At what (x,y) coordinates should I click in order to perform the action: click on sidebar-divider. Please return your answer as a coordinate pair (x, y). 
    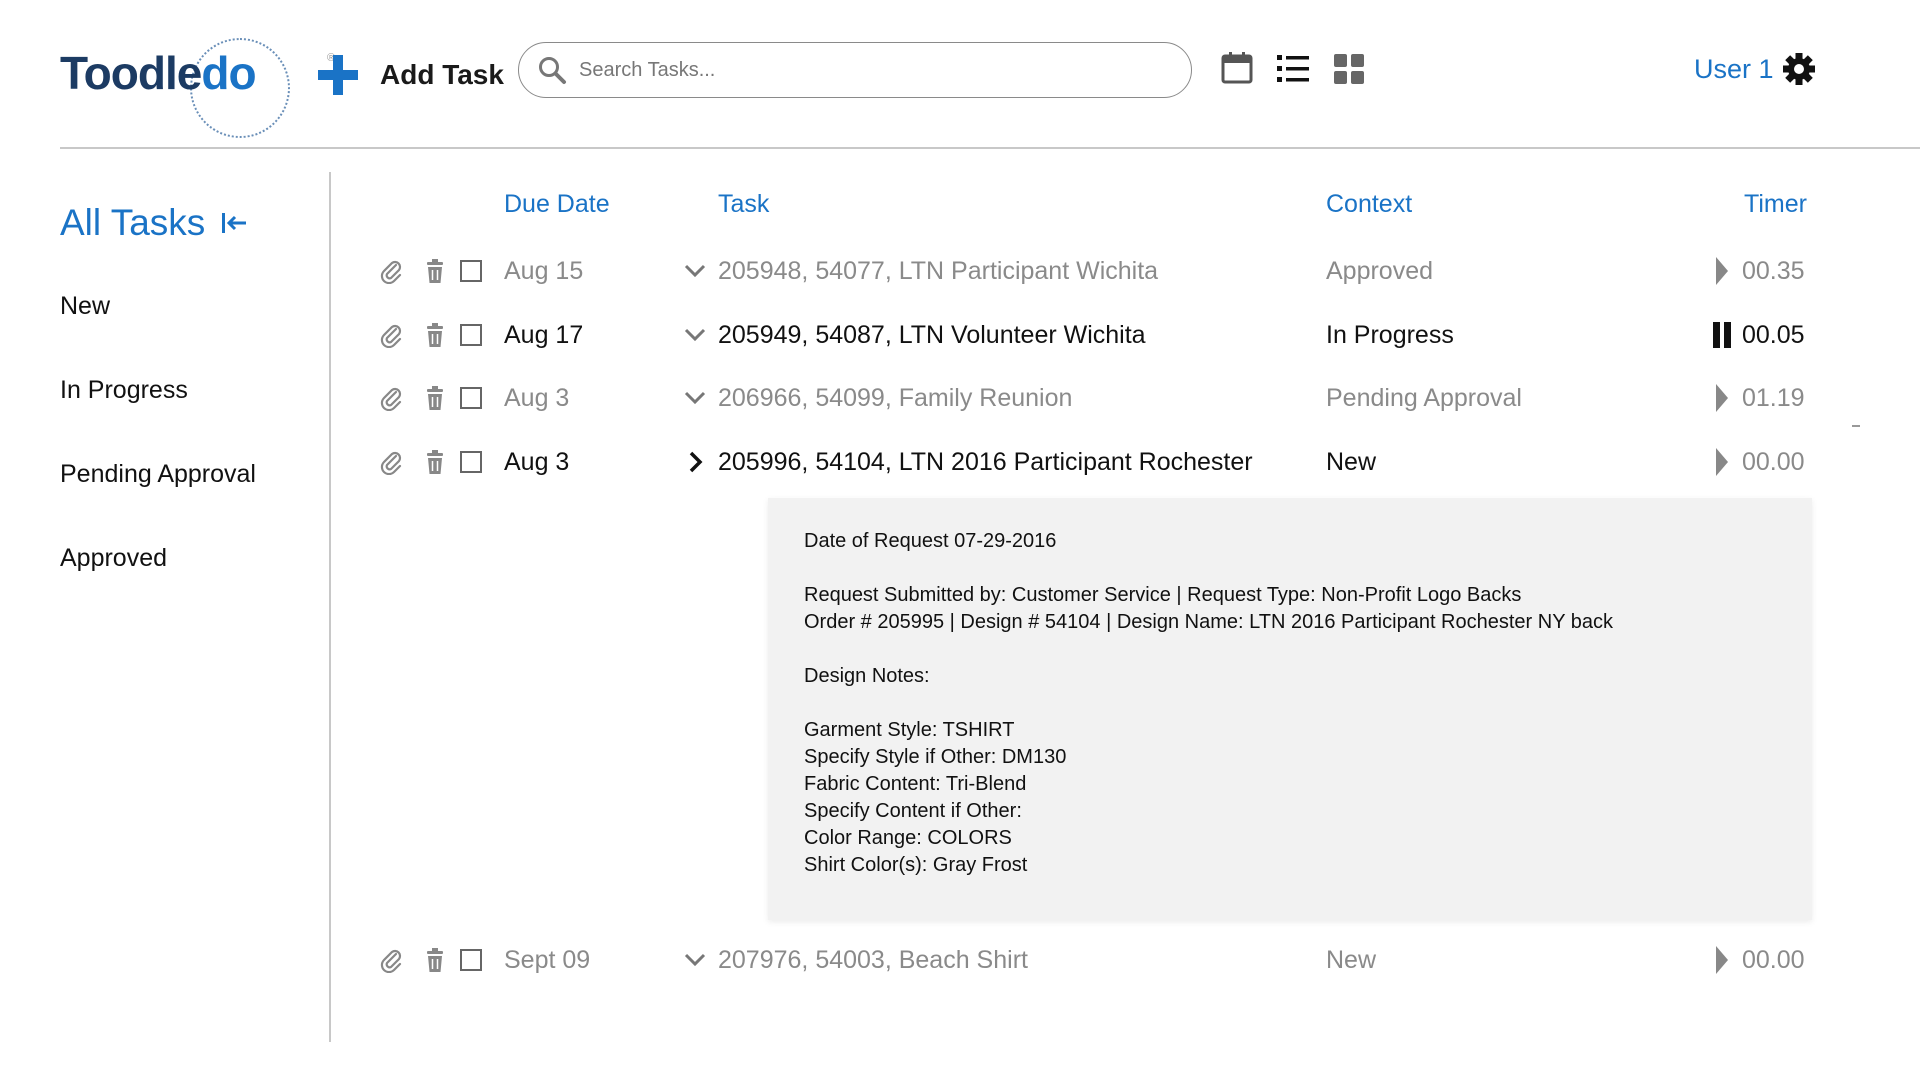
    Looking at the image, I should click on (330, 607).